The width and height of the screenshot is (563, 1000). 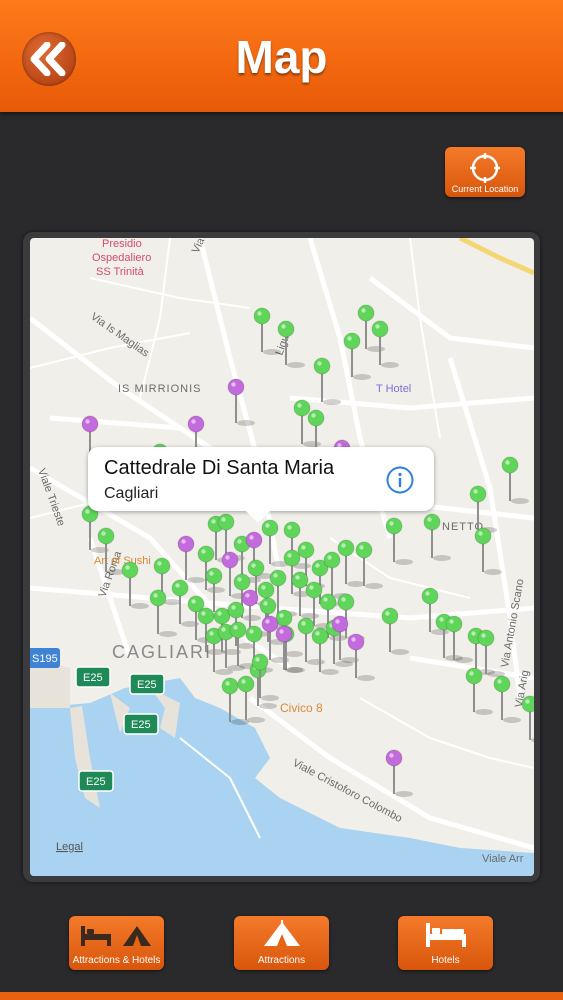 What do you see at coordinates (120, 272) in the screenshot?
I see `map-label: SS Trinità` at bounding box center [120, 272].